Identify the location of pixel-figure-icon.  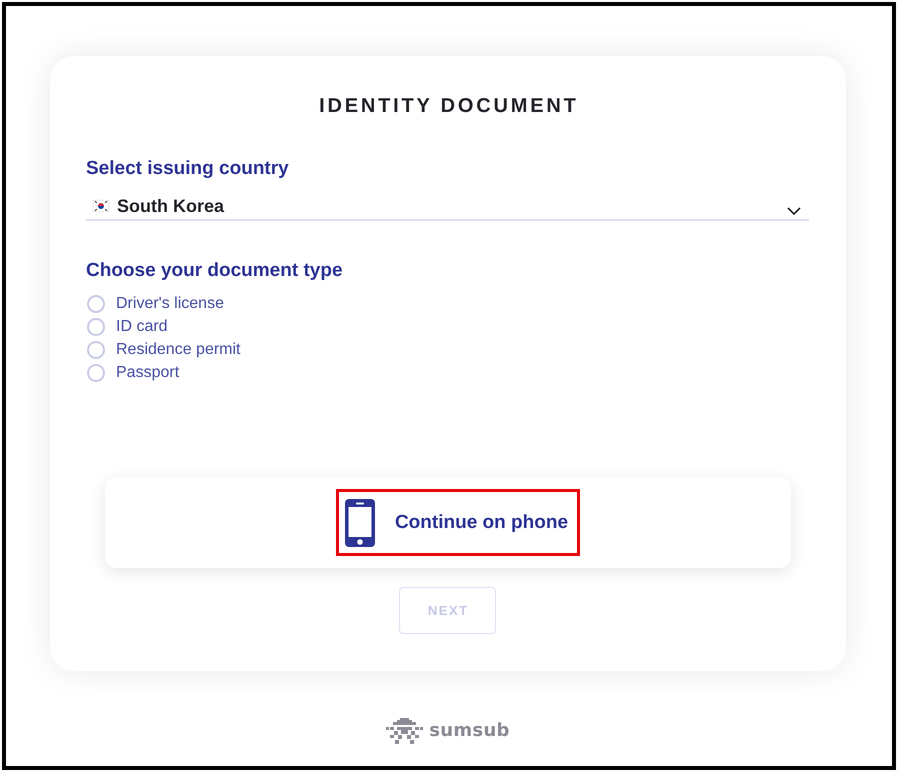
(405, 731).